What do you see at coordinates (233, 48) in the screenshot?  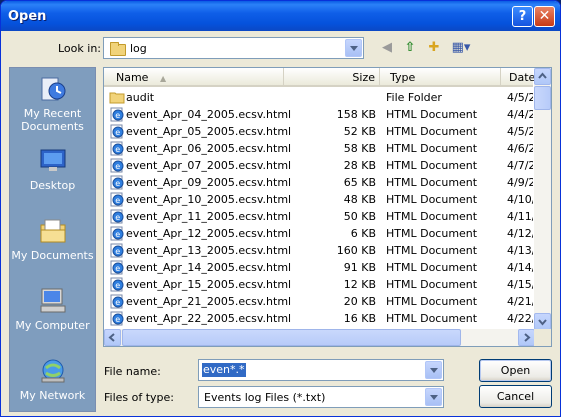 I see `look-in-combo: log` at bounding box center [233, 48].